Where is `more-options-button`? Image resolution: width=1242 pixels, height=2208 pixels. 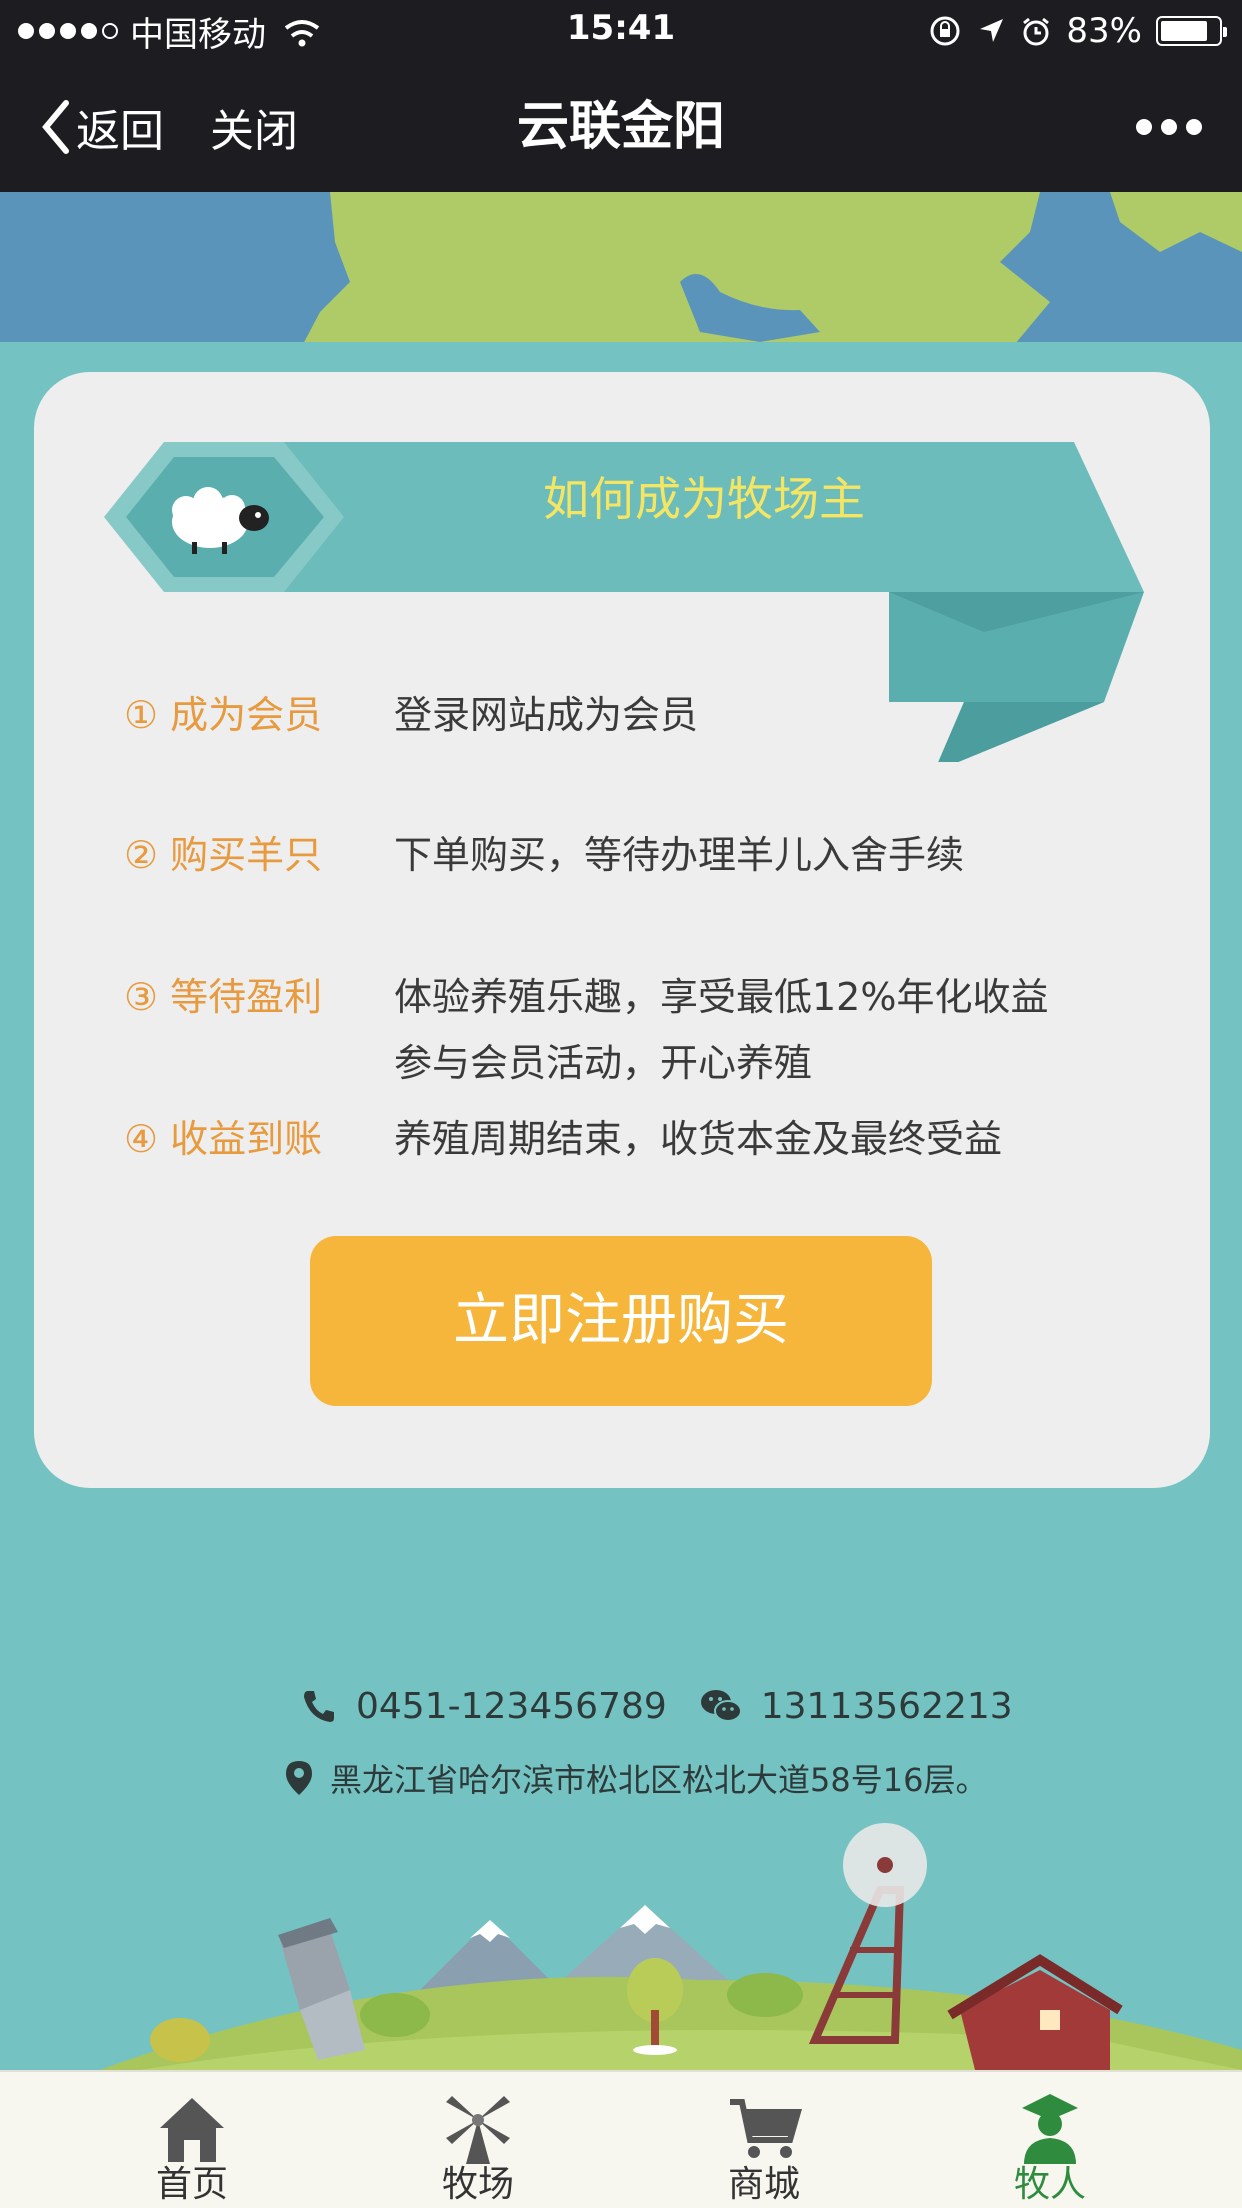
more-options-button is located at coordinates (1169, 127).